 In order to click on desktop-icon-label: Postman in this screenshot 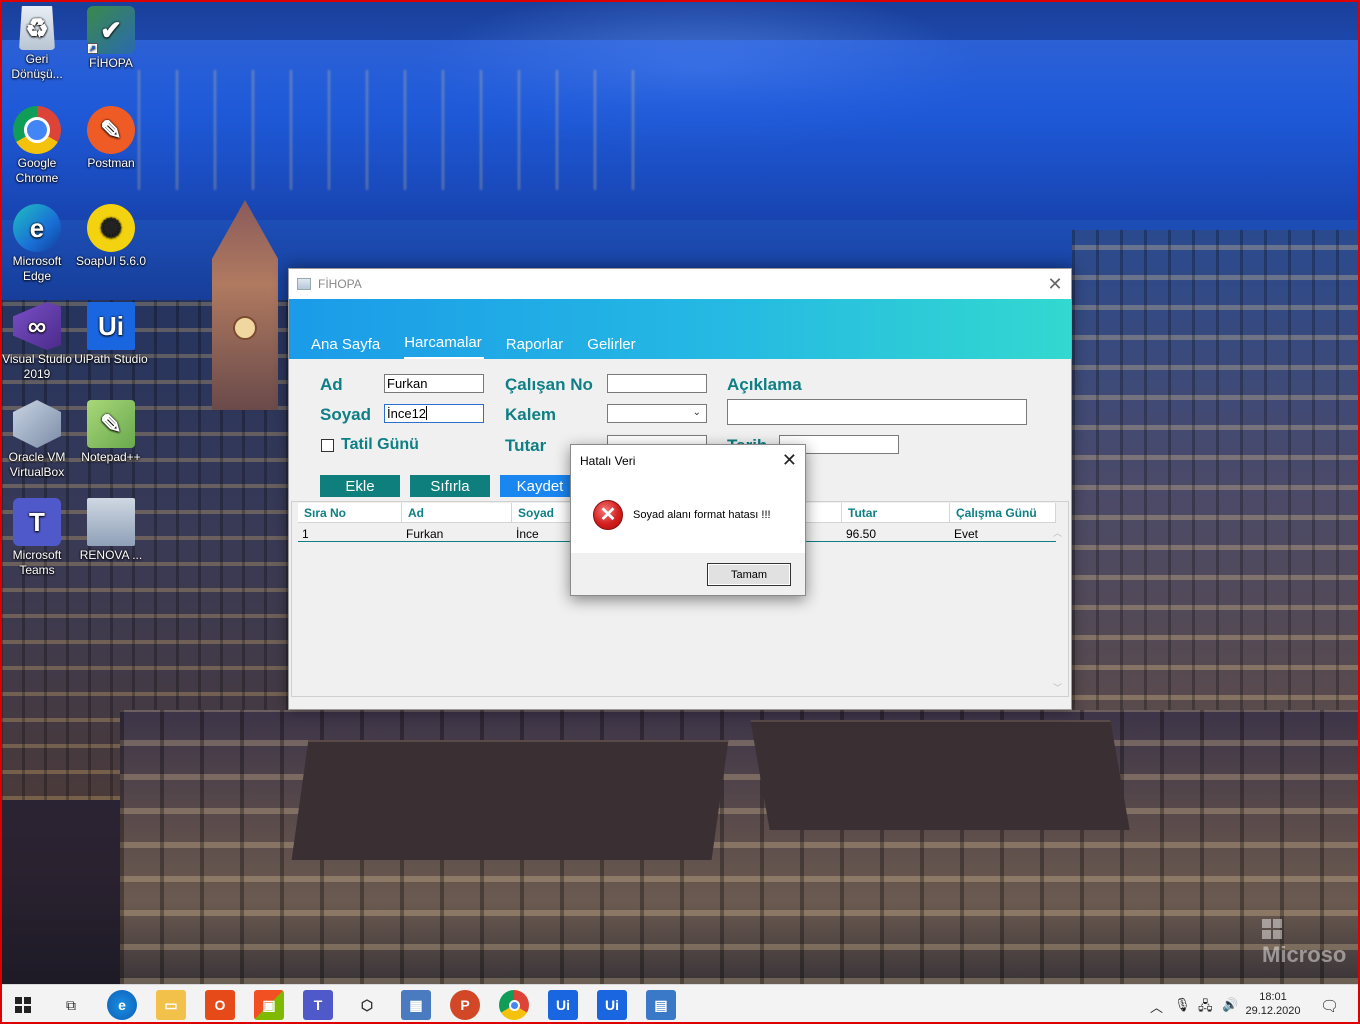, I will do `click(111, 163)`.